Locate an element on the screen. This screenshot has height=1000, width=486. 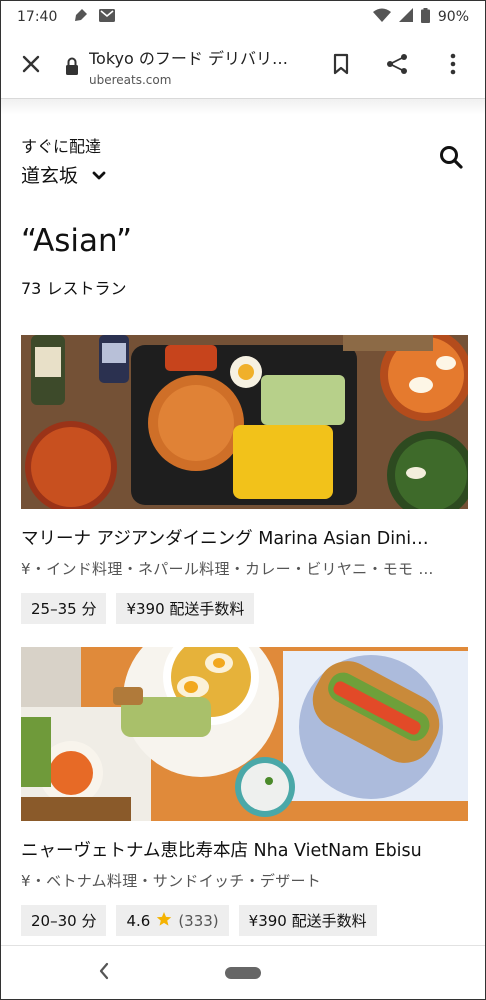
back-button is located at coordinates (104, 973).